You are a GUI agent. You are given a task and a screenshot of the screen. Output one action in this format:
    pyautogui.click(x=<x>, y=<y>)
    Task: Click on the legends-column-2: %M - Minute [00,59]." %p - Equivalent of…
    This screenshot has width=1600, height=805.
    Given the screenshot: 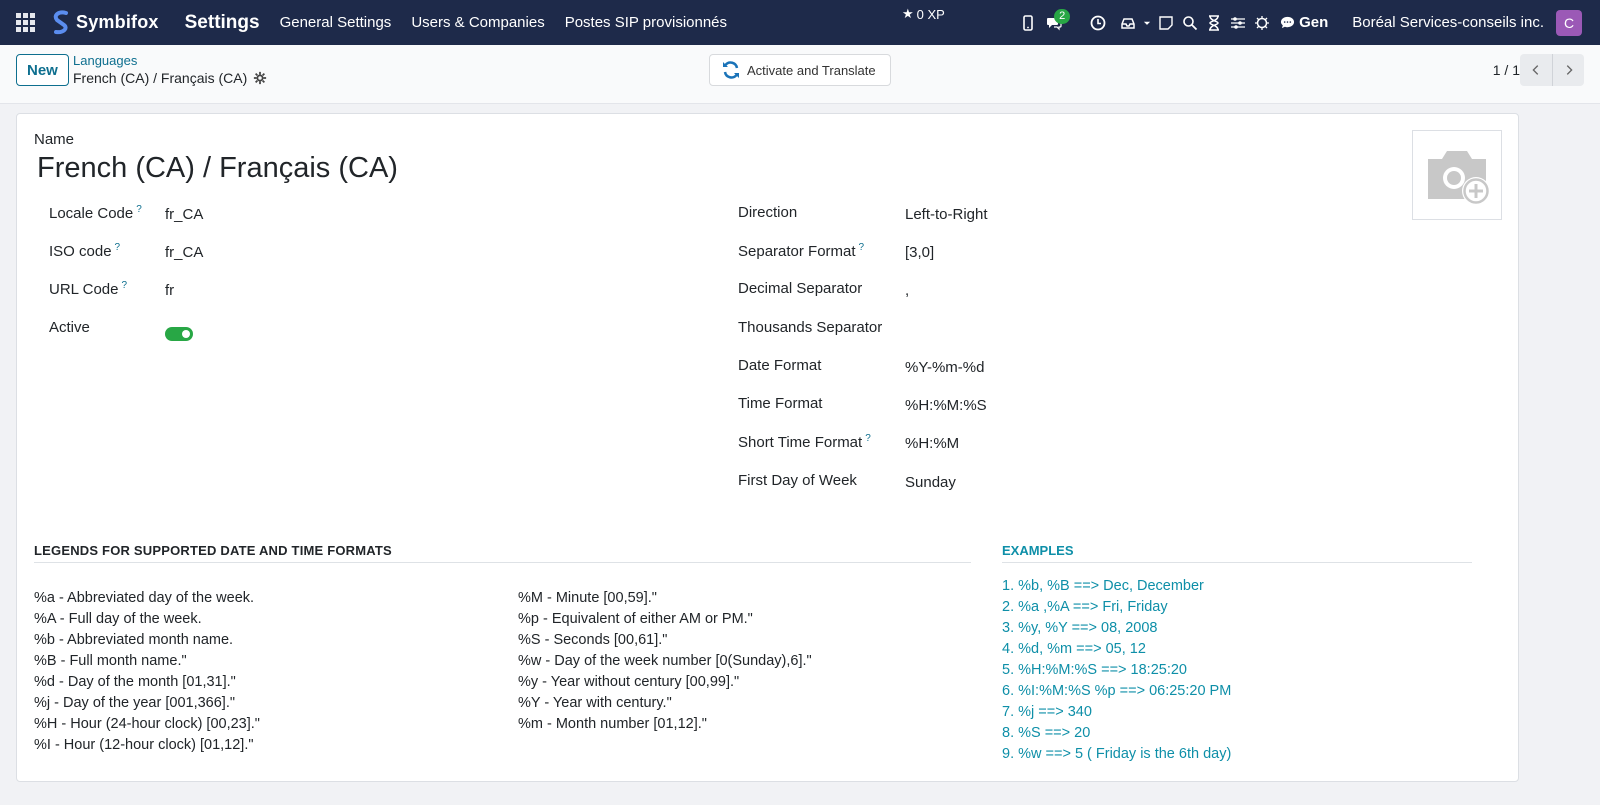 What is the action you would take?
    pyautogui.click(x=665, y=661)
    